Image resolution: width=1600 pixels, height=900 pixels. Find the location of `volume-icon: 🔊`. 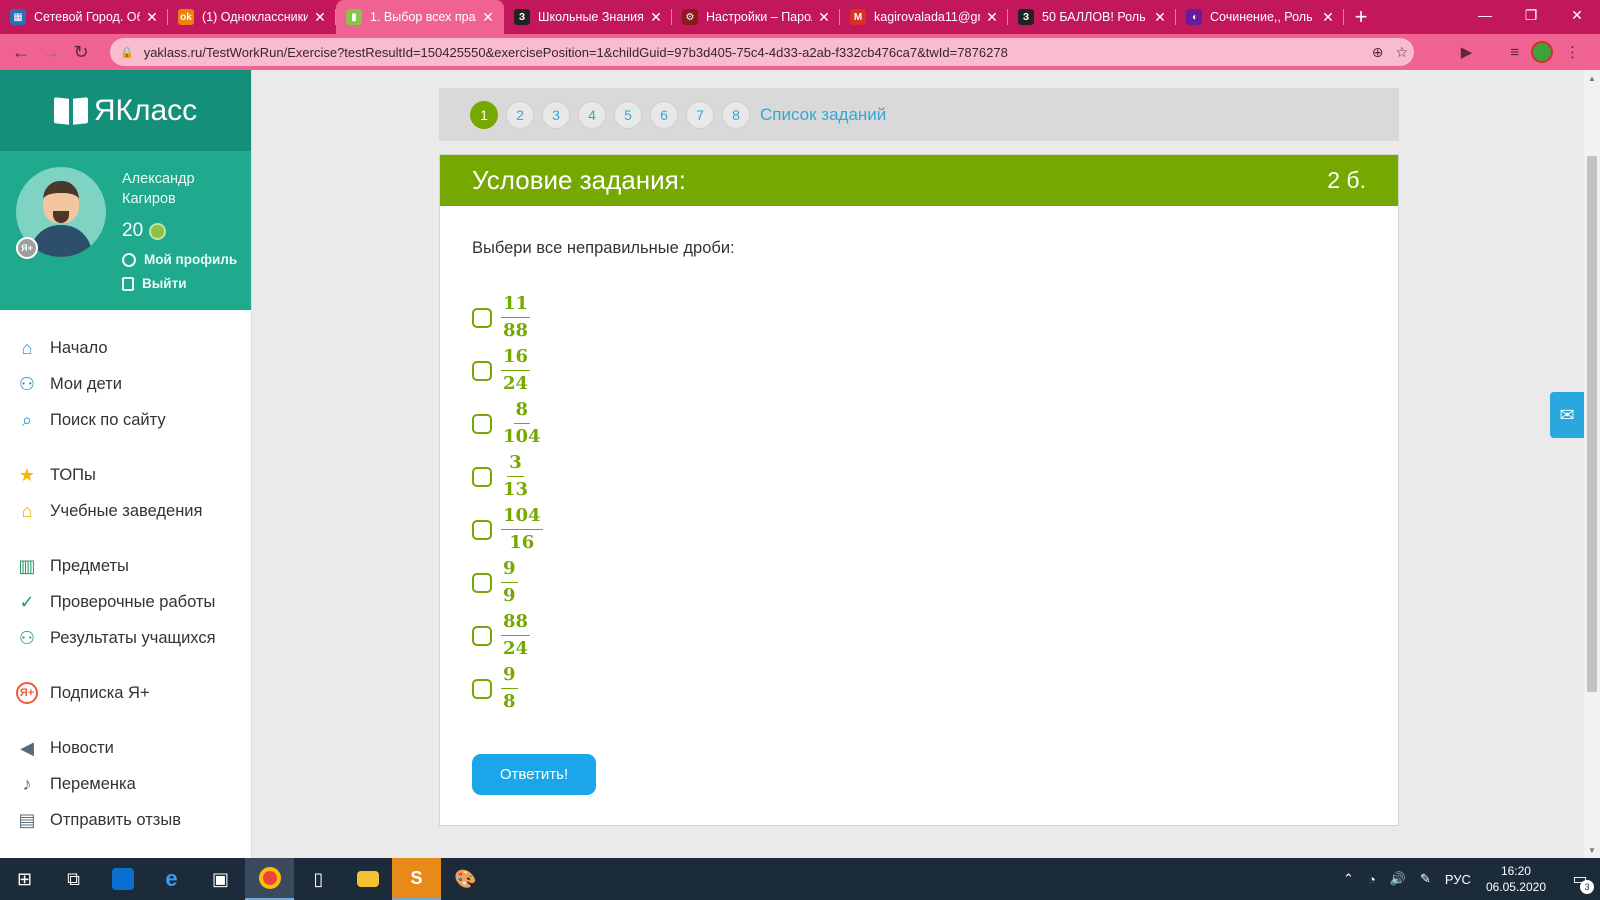

volume-icon: 🔊 is located at coordinates (1398, 879).